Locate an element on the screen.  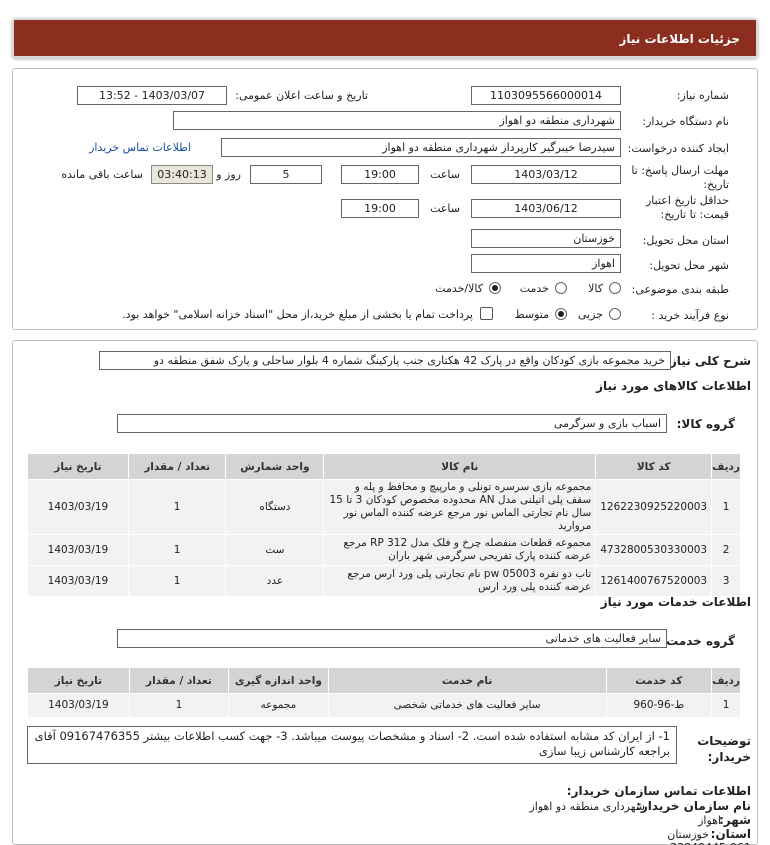
service-group-label: گروه خدمت: is located at coordinates (698, 641).